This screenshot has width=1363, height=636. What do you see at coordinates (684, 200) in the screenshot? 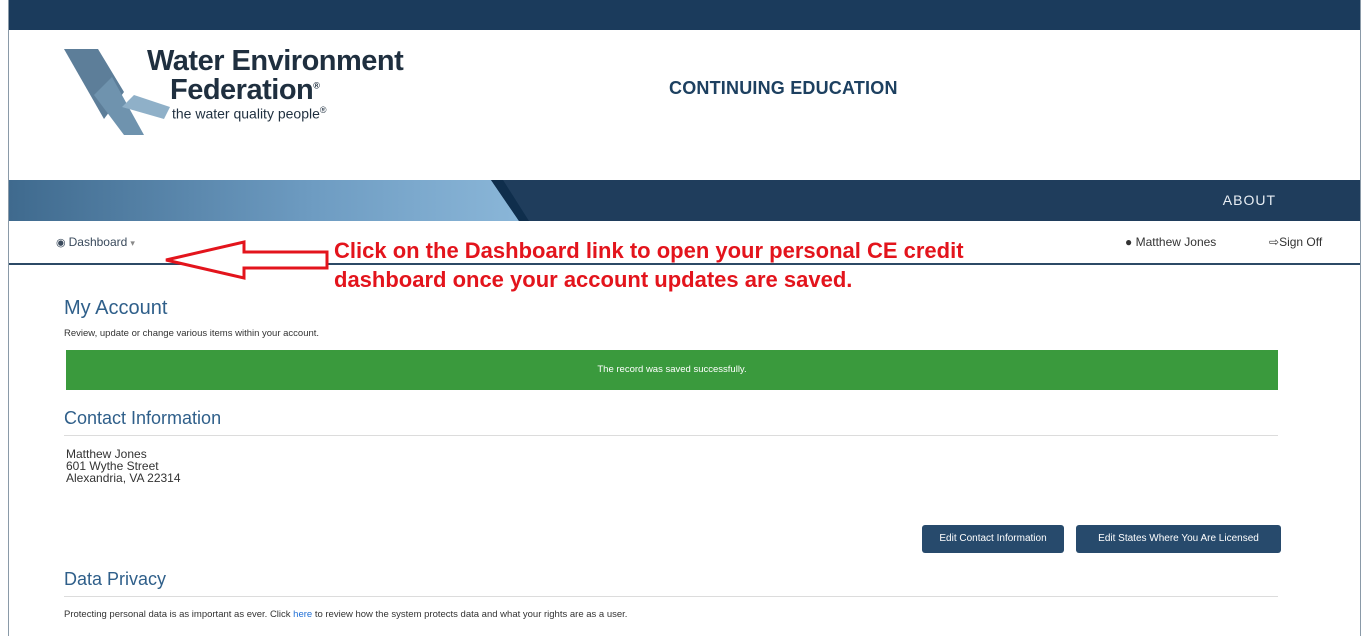
I see `main-navbar: ABOUT` at bounding box center [684, 200].